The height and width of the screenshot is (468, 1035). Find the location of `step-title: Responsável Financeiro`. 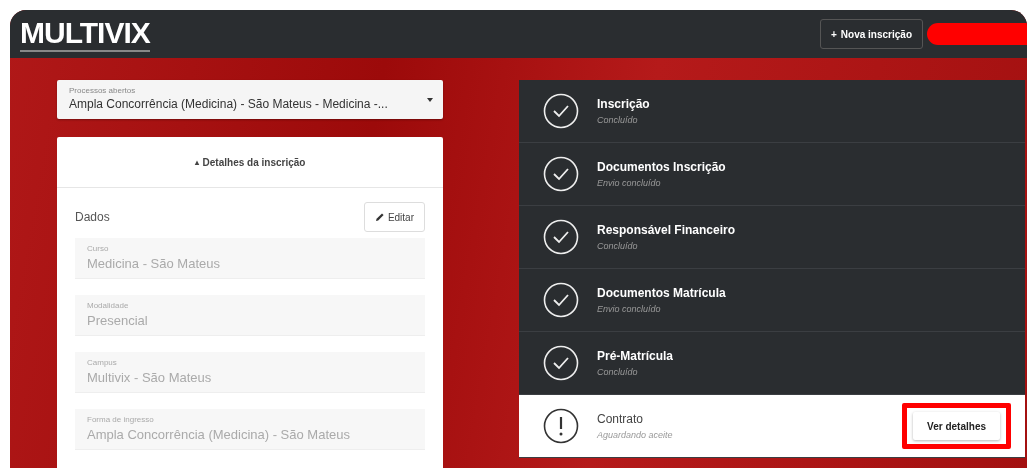

step-title: Responsável Financeiro is located at coordinates (667, 230).